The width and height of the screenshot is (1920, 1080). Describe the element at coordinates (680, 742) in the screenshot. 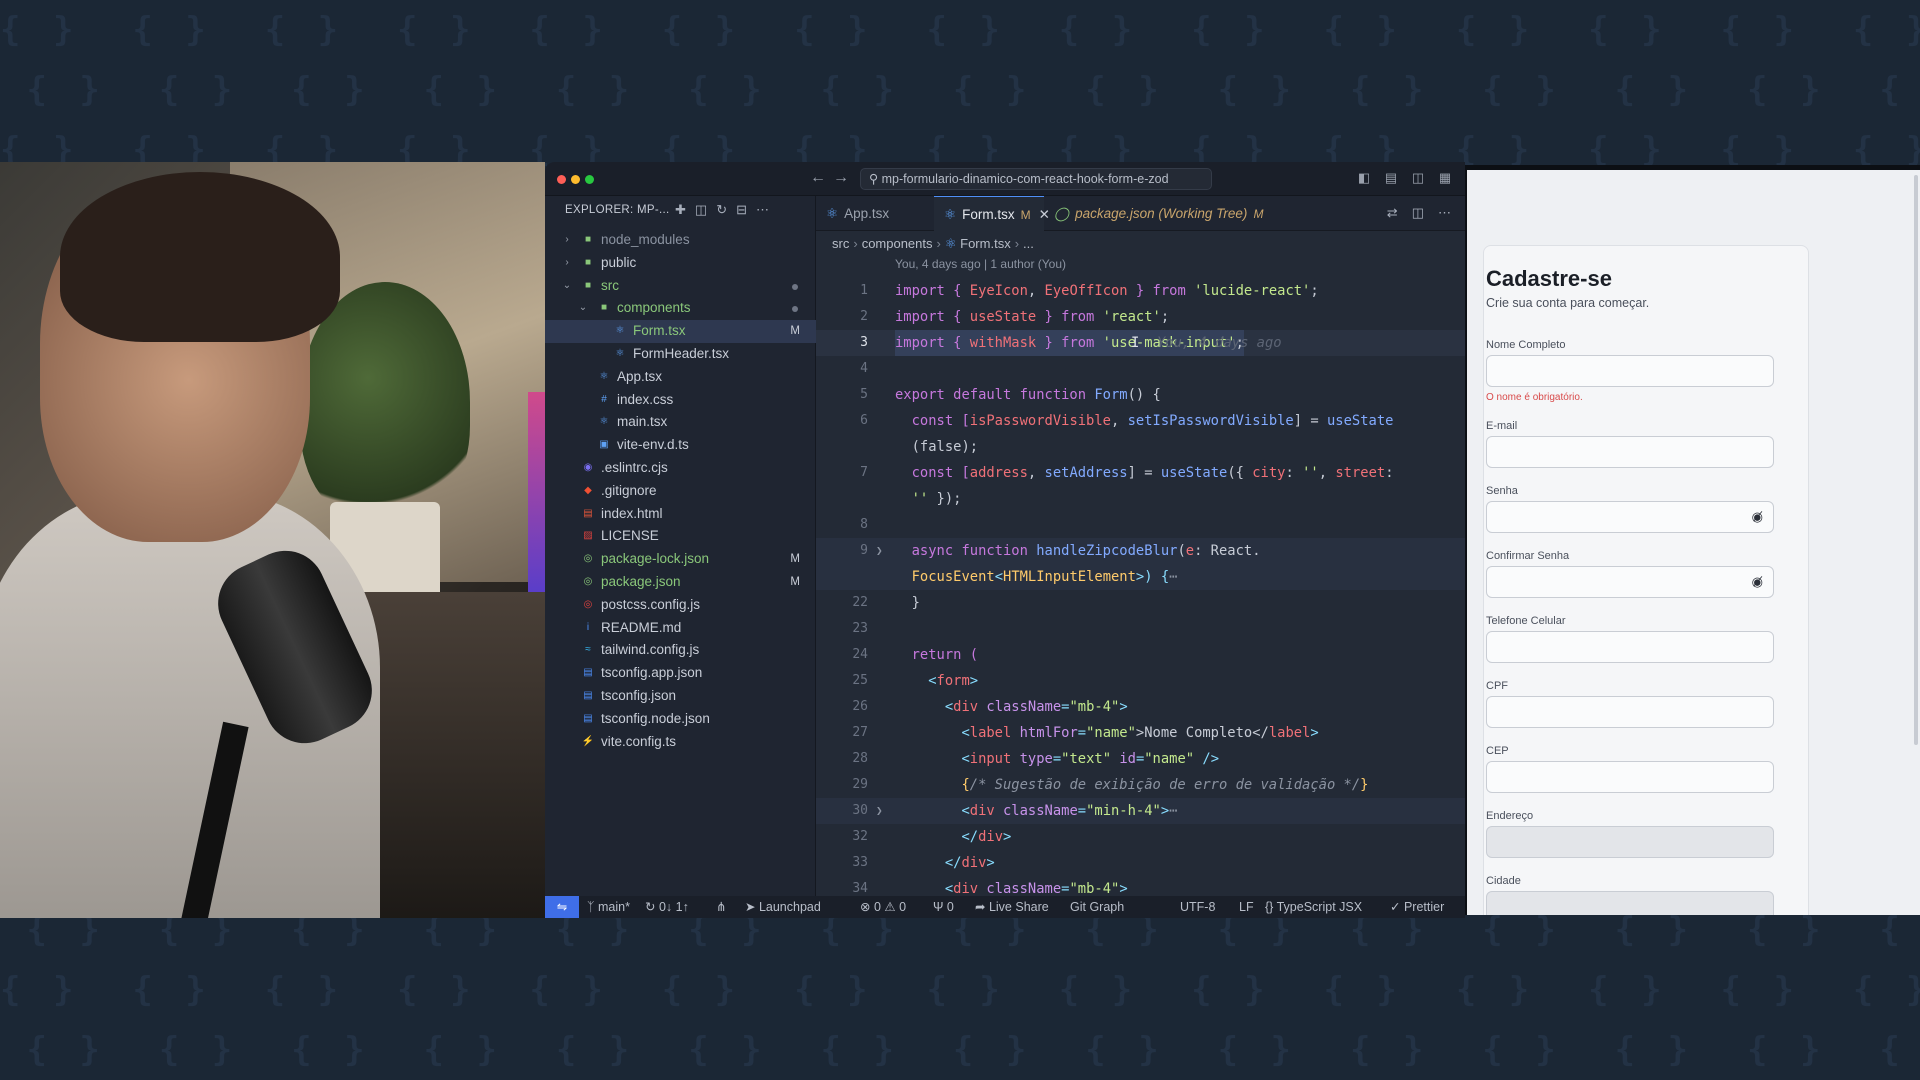

I see `file-item: ⚡ vite.config.ts` at that location.